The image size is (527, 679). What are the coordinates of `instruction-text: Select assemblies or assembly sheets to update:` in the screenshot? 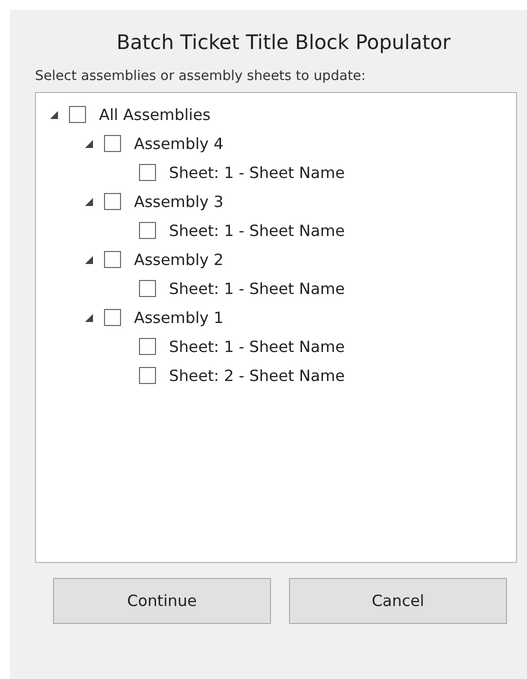 It's located at (200, 77).